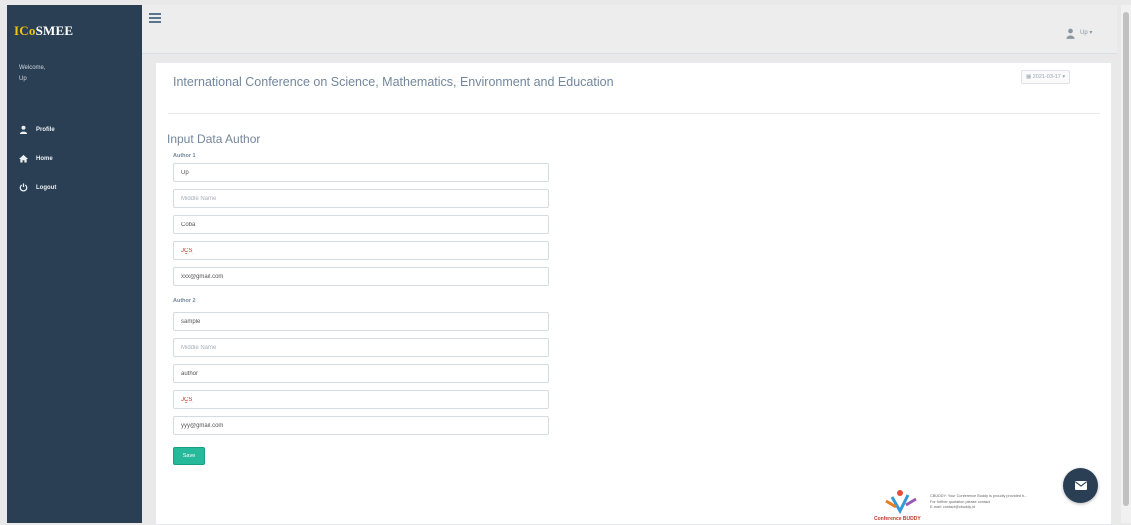  What do you see at coordinates (184, 156) in the screenshot?
I see `author-1-label: Author 1` at bounding box center [184, 156].